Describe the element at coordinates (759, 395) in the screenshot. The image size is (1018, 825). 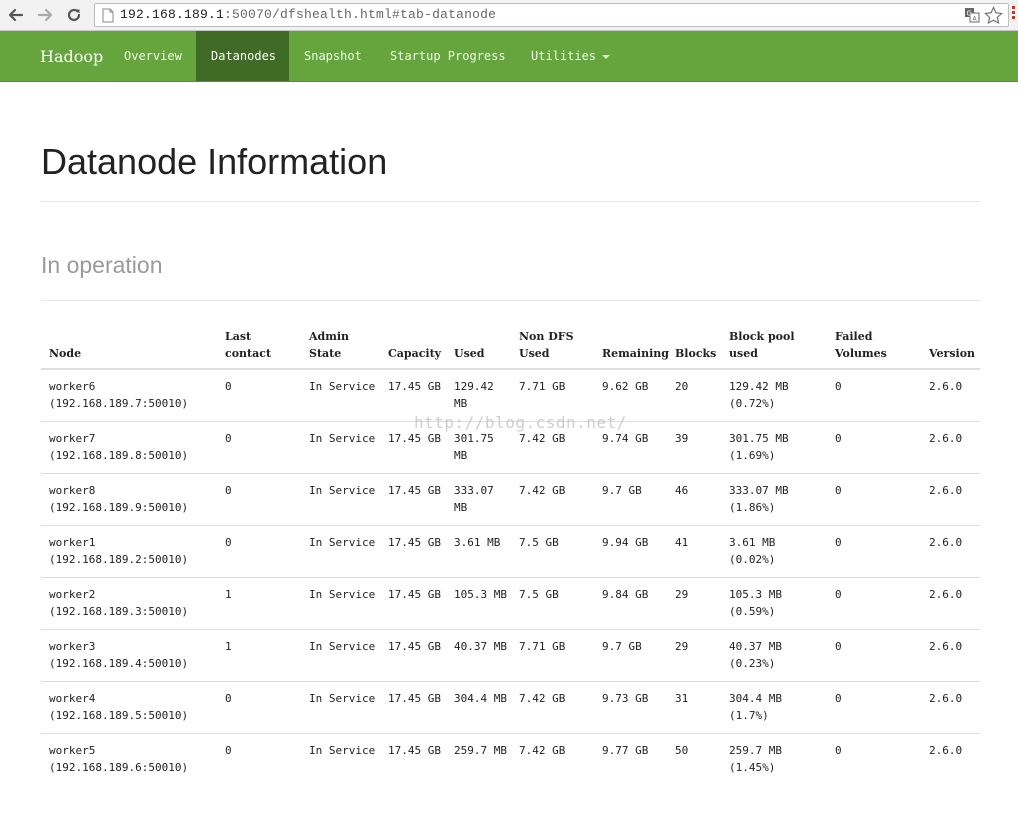
I see `cell-block-pool-used: 129.42 MB (0.72%)` at that location.